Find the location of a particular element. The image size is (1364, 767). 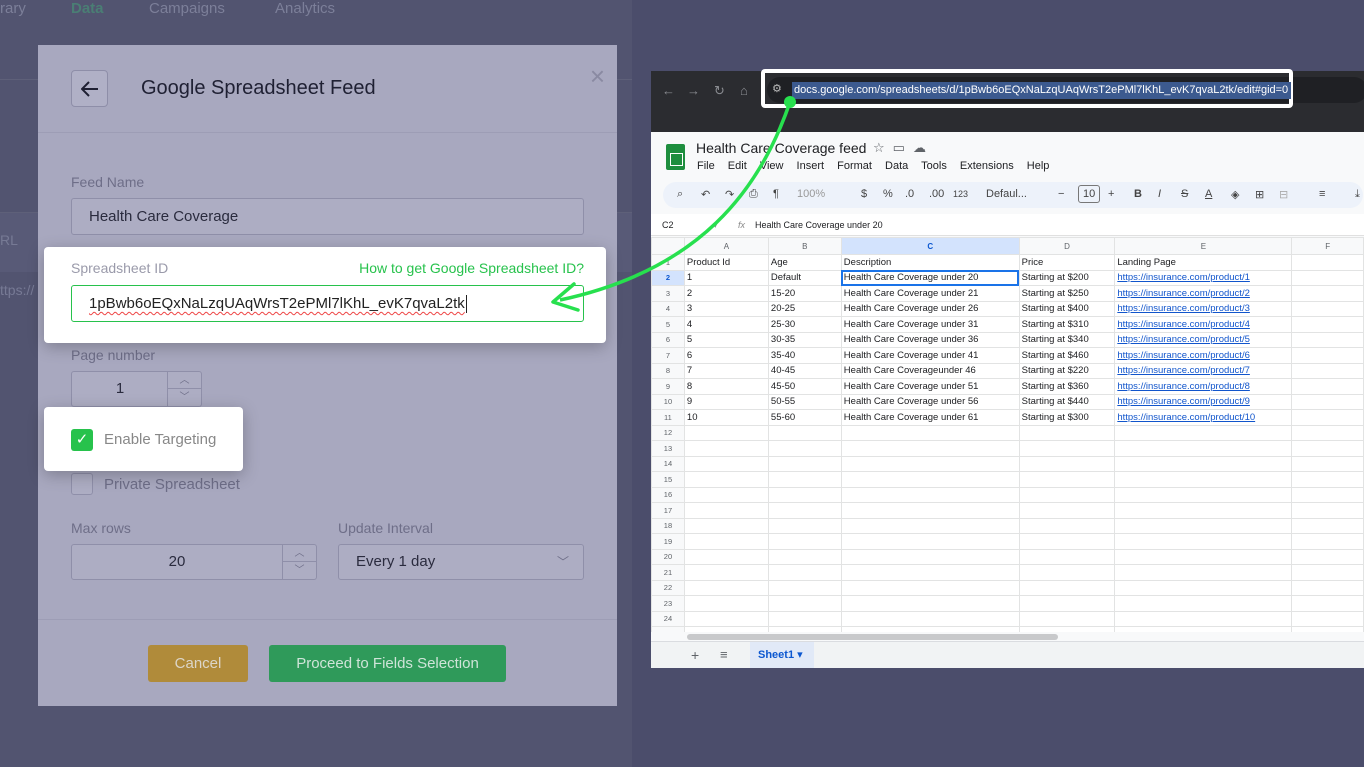

row-header: 18 is located at coordinates (668, 525).